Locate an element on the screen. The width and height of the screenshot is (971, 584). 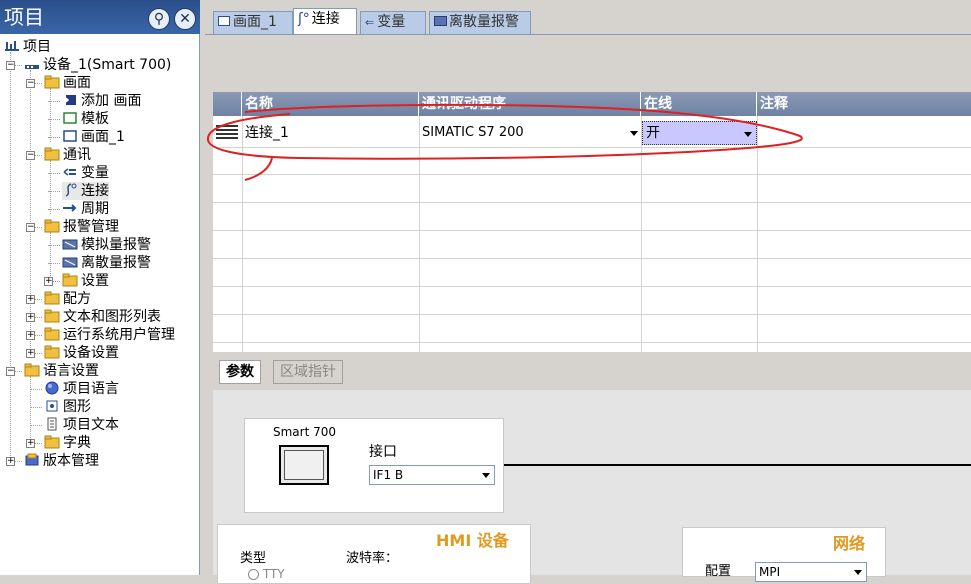
device-box: Smart 700 接口 IF1 B is located at coordinates (374, 465).